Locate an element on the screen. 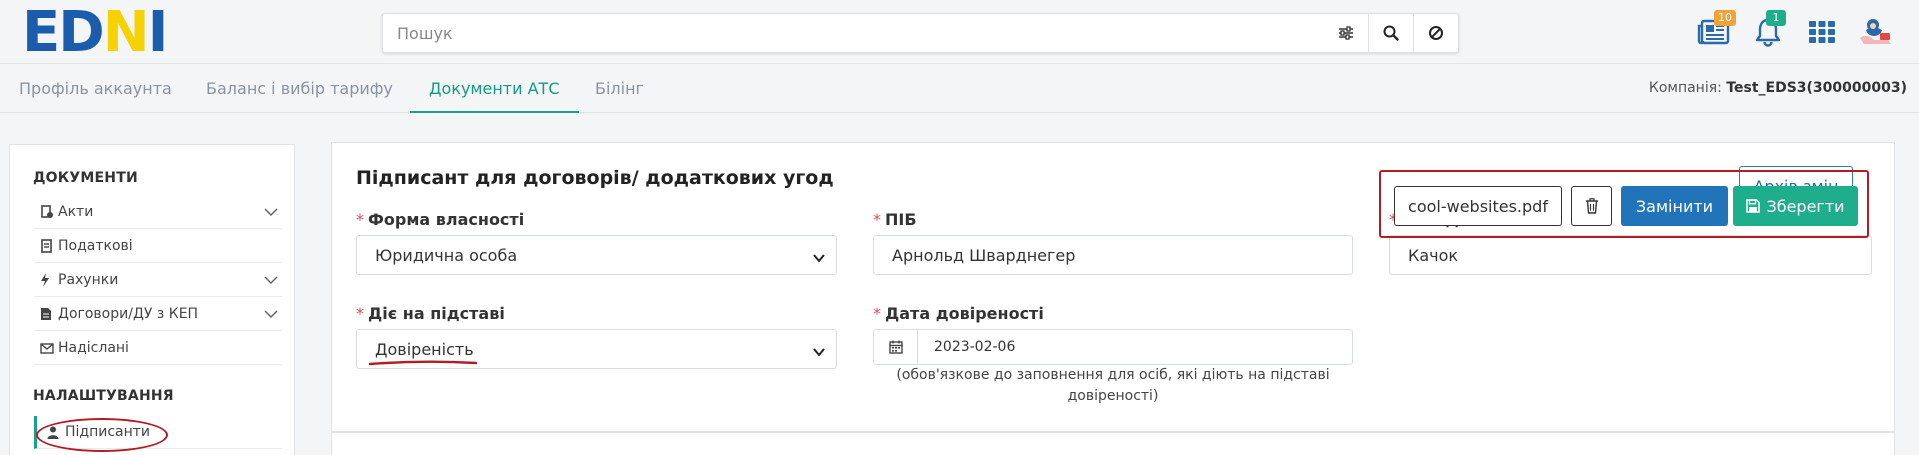  search-bar is located at coordinates (920, 33).